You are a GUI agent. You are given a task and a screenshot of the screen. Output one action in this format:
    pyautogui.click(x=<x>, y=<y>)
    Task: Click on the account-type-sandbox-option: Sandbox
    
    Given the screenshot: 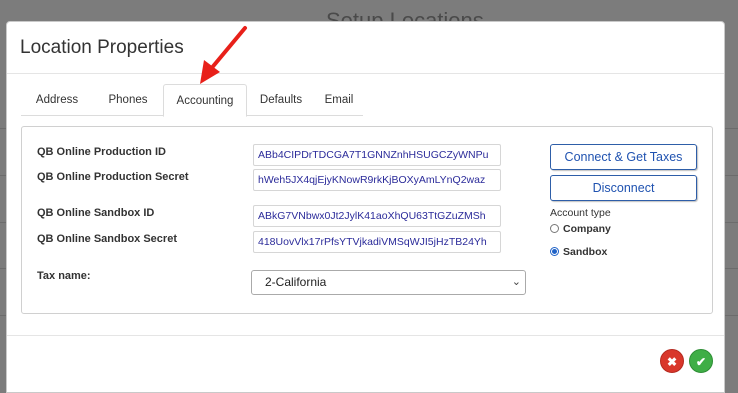 What is the action you would take?
    pyautogui.click(x=578, y=252)
    